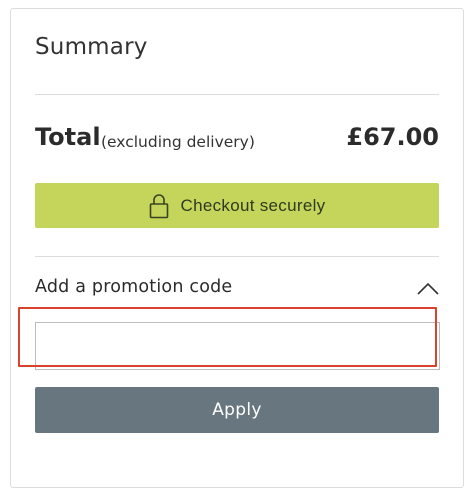  What do you see at coordinates (392, 137) in the screenshot?
I see `total-amount: £67.00` at bounding box center [392, 137].